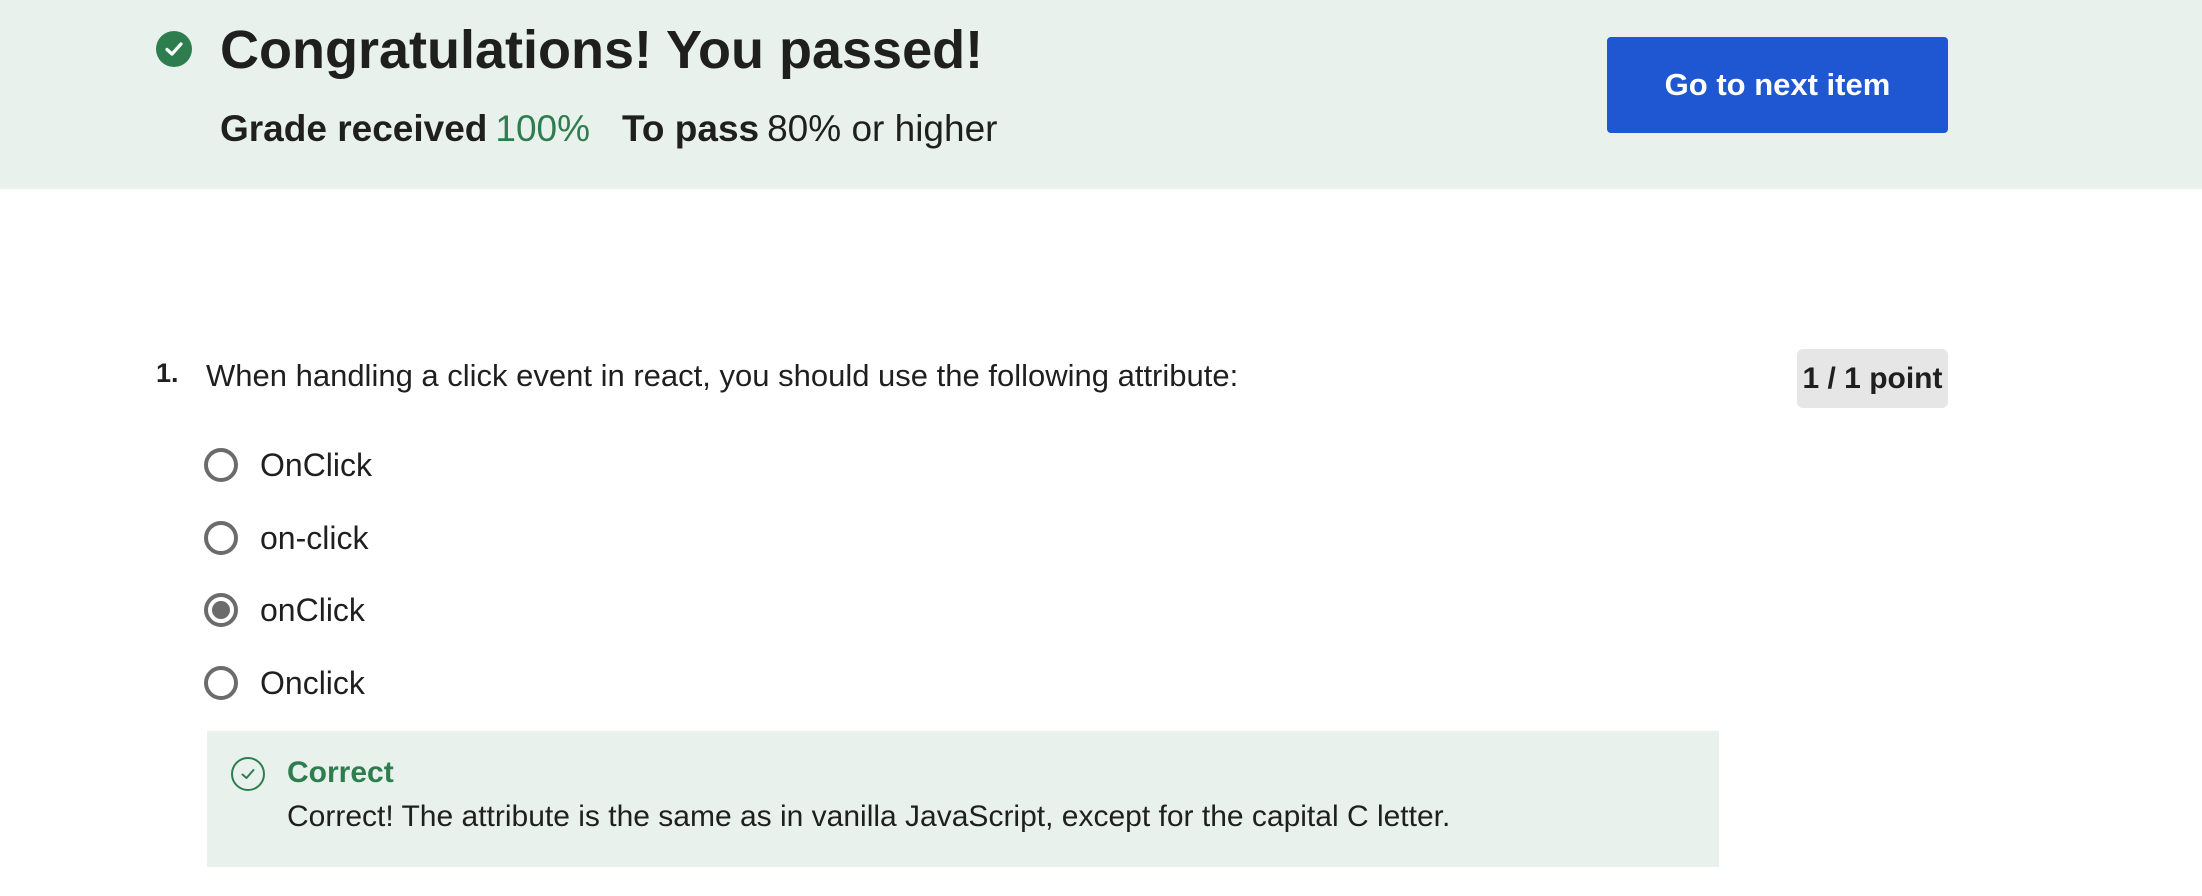 This screenshot has width=2202, height=896. Describe the element at coordinates (1777, 85) in the screenshot. I see `go-to-next-item-button: Go to next item` at that location.